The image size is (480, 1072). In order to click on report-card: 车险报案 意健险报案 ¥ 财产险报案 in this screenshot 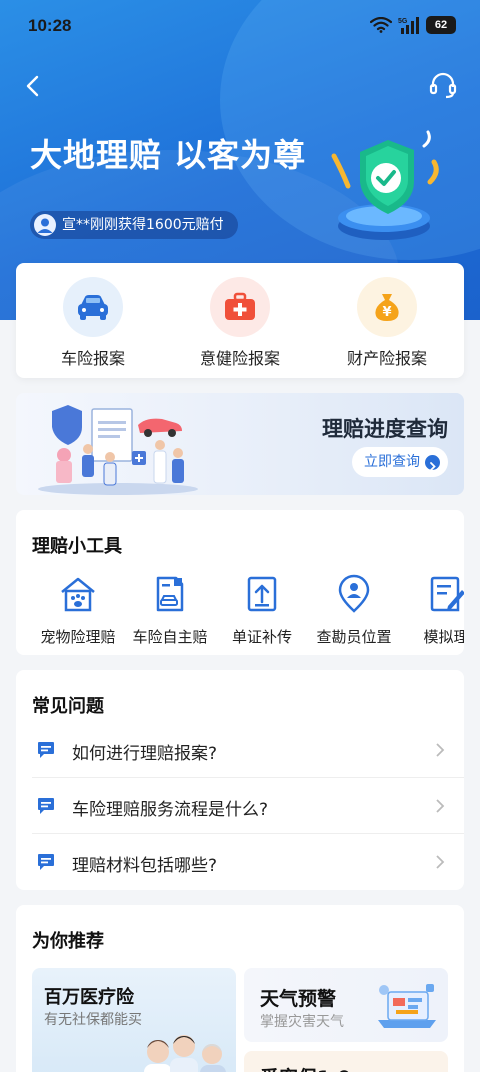, I will do `click(240, 320)`.